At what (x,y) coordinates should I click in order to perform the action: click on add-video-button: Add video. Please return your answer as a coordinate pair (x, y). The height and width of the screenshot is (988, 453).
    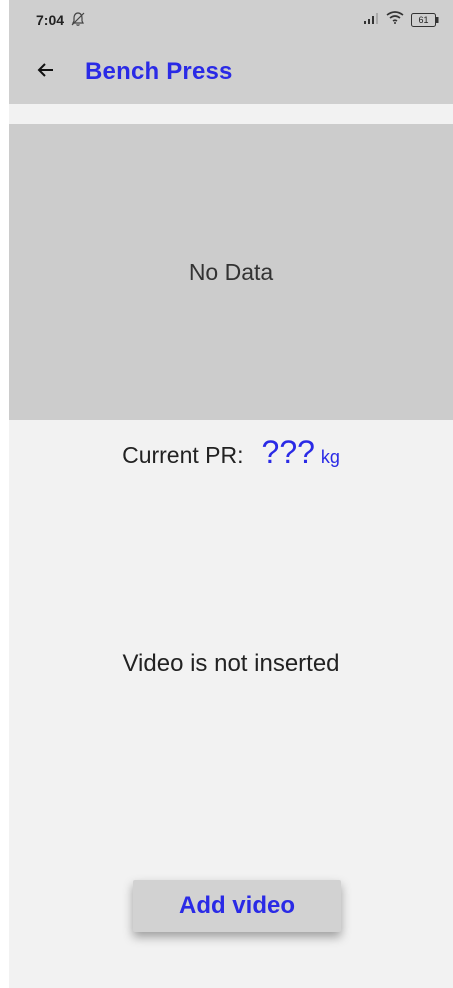
    Looking at the image, I should click on (237, 906).